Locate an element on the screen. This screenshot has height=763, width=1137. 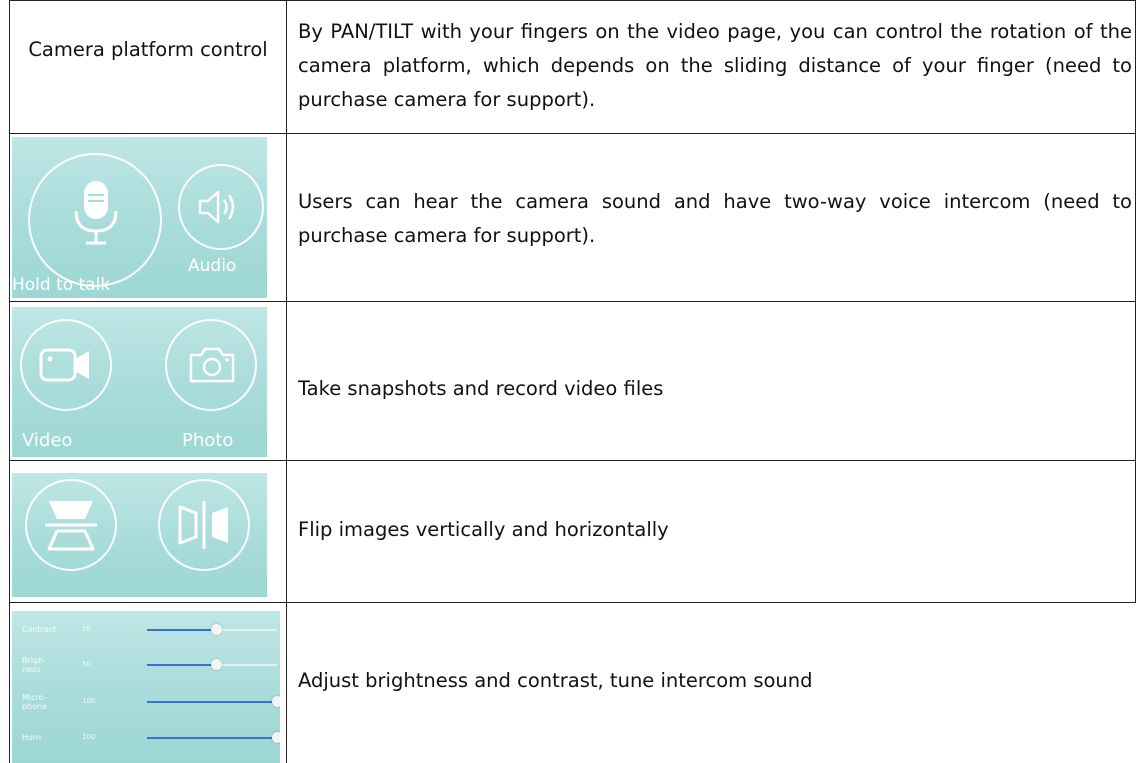
audio-button is located at coordinates (221, 207).